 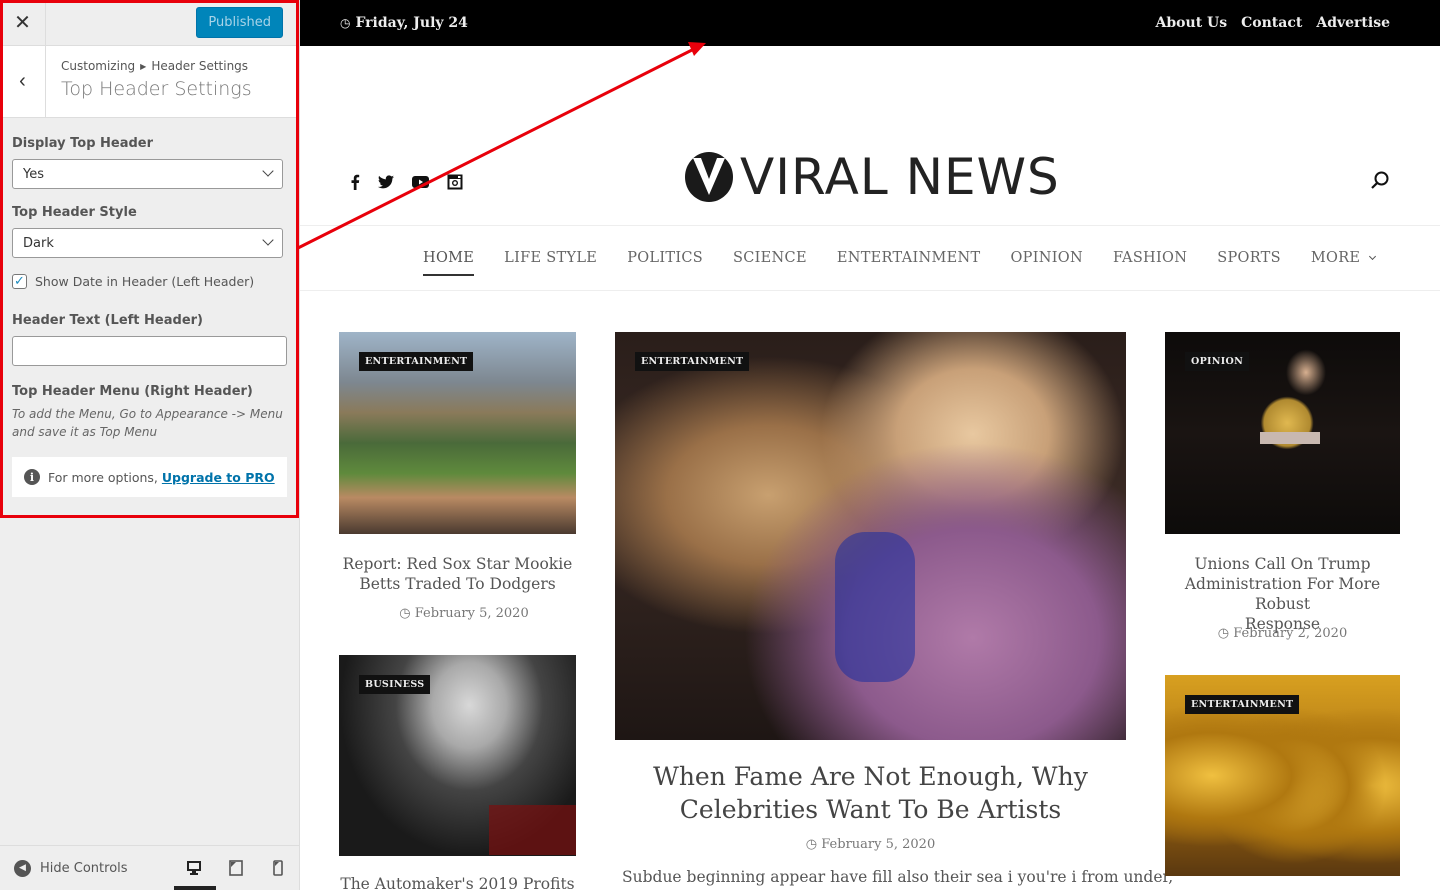 I want to click on clock-icon: ◷, so click(x=345, y=23).